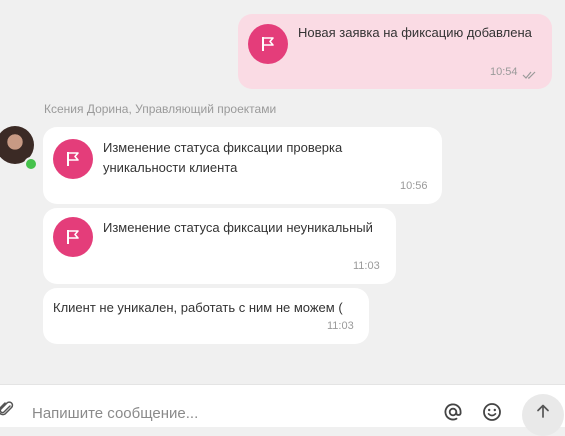  I want to click on emoji-icon, so click(492, 412).